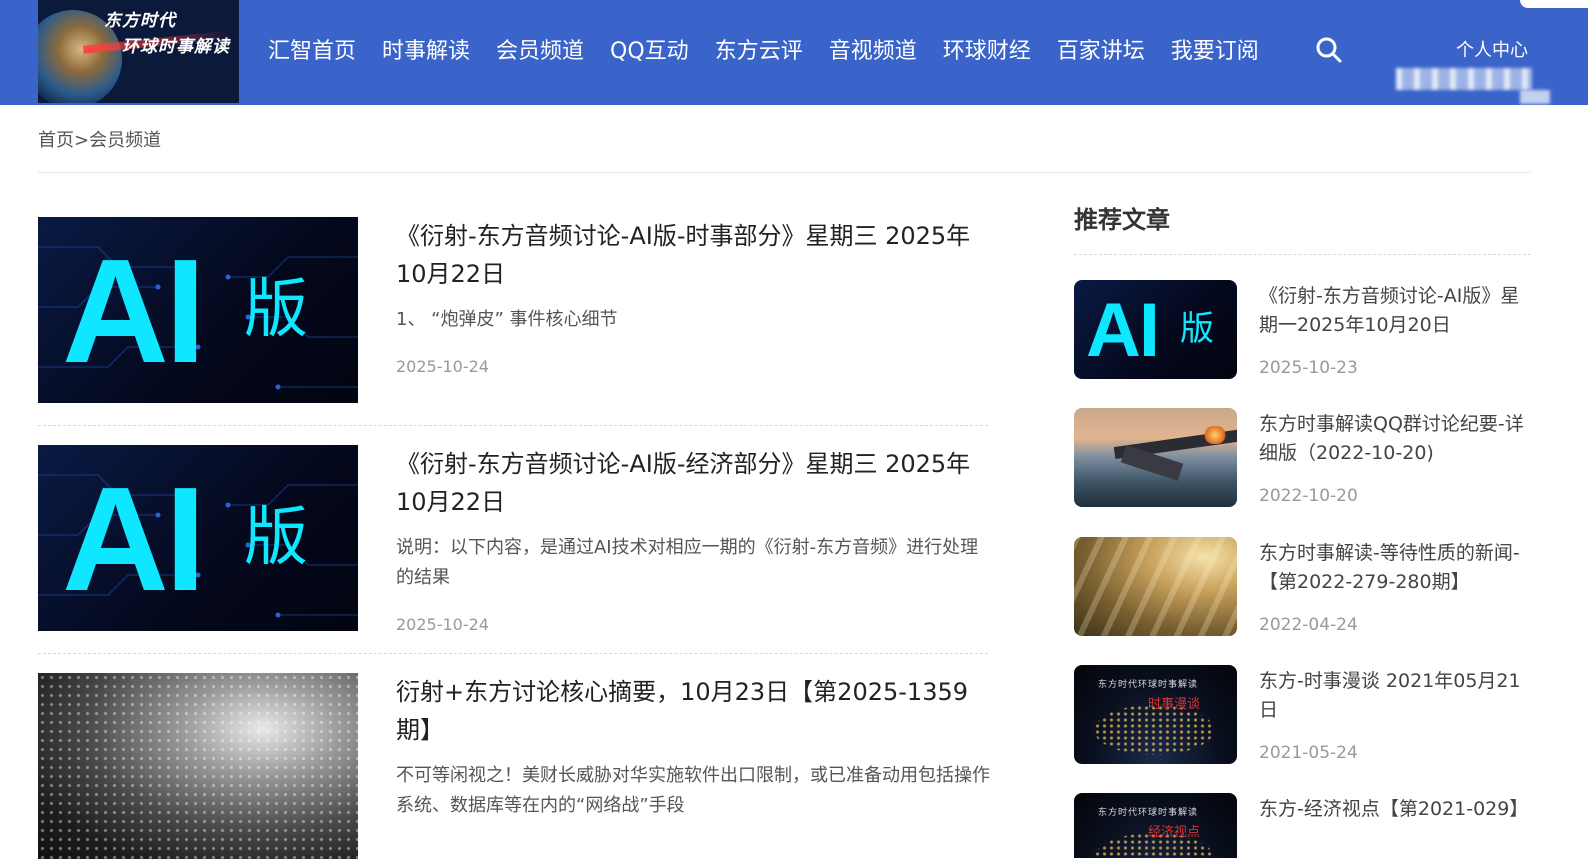 Image resolution: width=1588 pixels, height=859 pixels. I want to click on username-blurred-tail, so click(1535, 97).